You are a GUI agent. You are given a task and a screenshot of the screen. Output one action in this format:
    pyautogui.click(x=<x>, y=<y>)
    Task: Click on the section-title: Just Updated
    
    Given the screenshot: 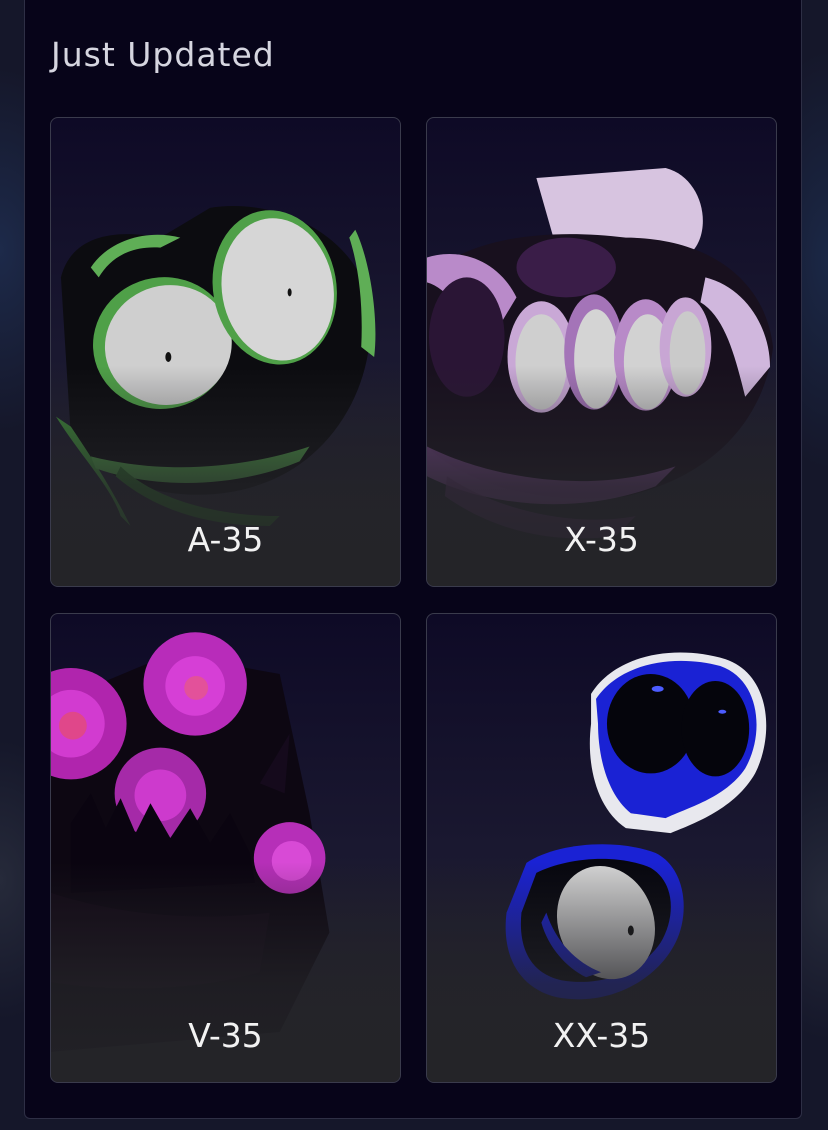 What is the action you would take?
    pyautogui.click(x=163, y=54)
    